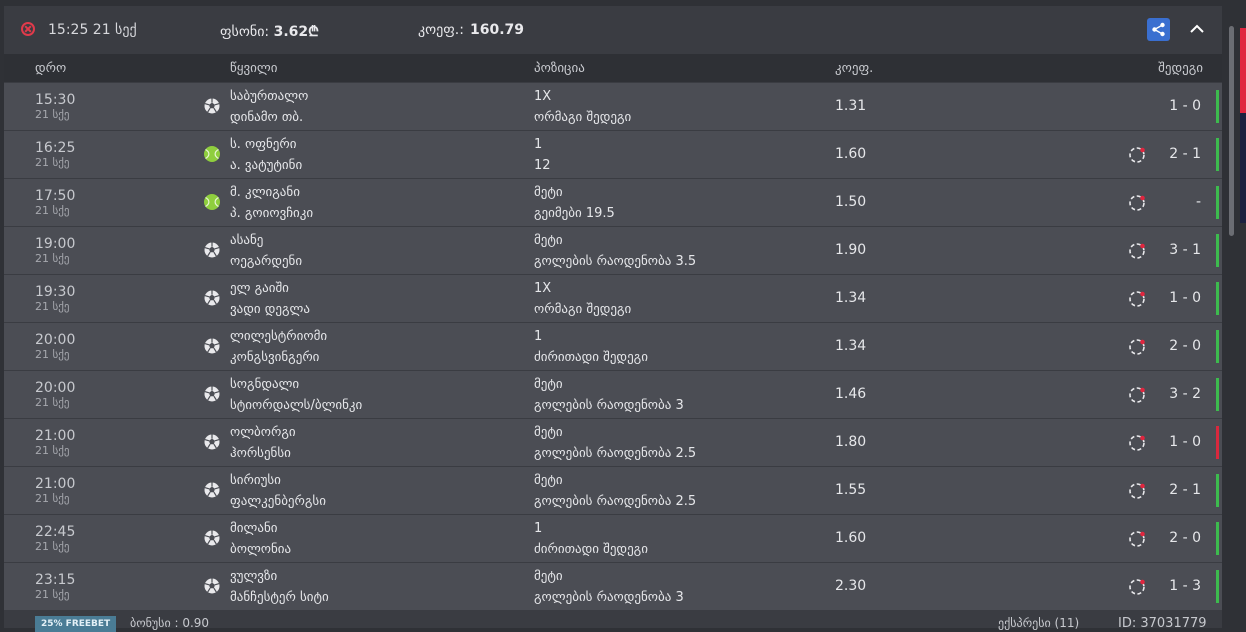 Image resolution: width=1246 pixels, height=632 pixels. I want to click on bet-market: ძირითადი შედეგი, so click(591, 549).